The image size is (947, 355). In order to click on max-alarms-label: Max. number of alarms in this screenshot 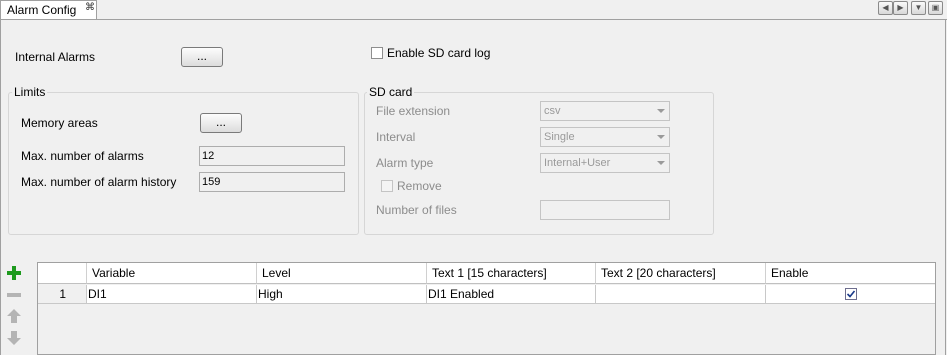, I will do `click(82, 156)`.